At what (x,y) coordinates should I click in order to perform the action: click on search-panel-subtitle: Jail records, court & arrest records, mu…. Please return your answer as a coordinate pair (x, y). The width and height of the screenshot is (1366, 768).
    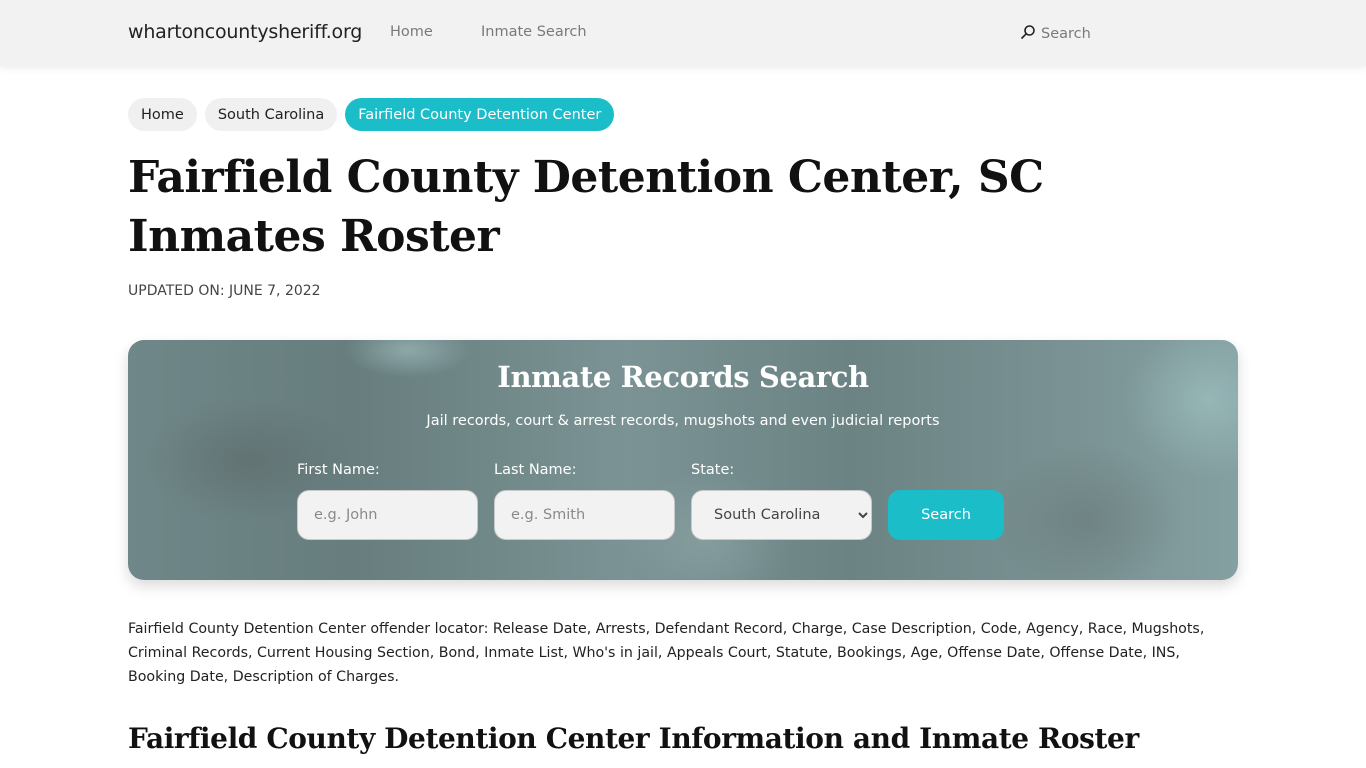
    Looking at the image, I should click on (683, 421).